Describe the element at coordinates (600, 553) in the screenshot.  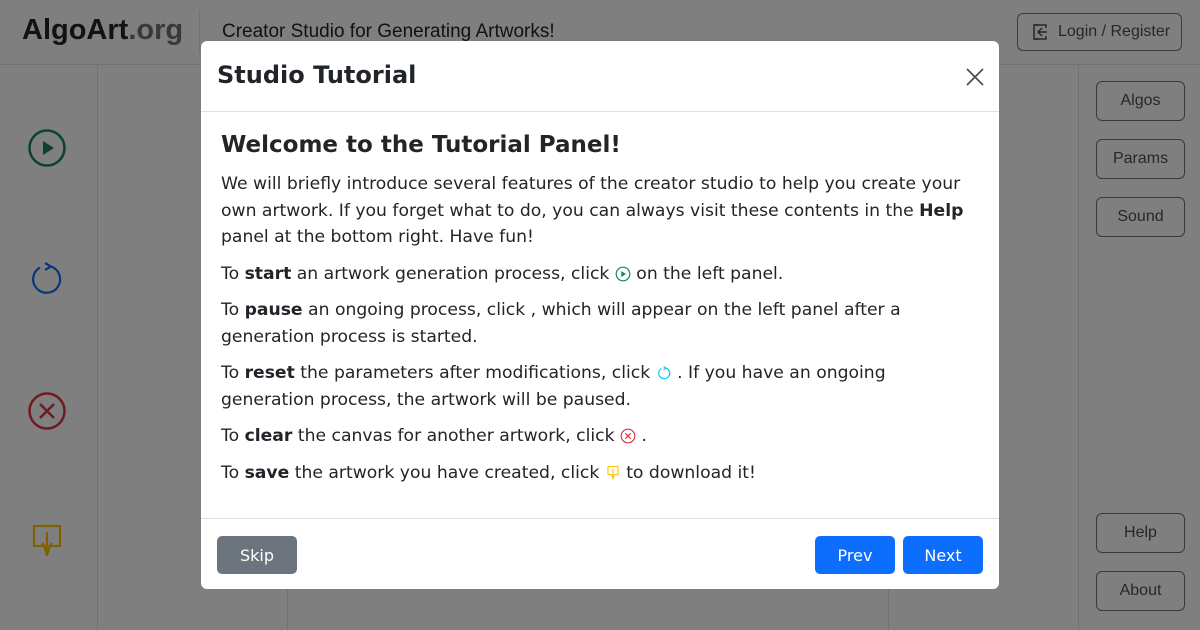
I see `modal-footer: Skip Prev Next` at that location.